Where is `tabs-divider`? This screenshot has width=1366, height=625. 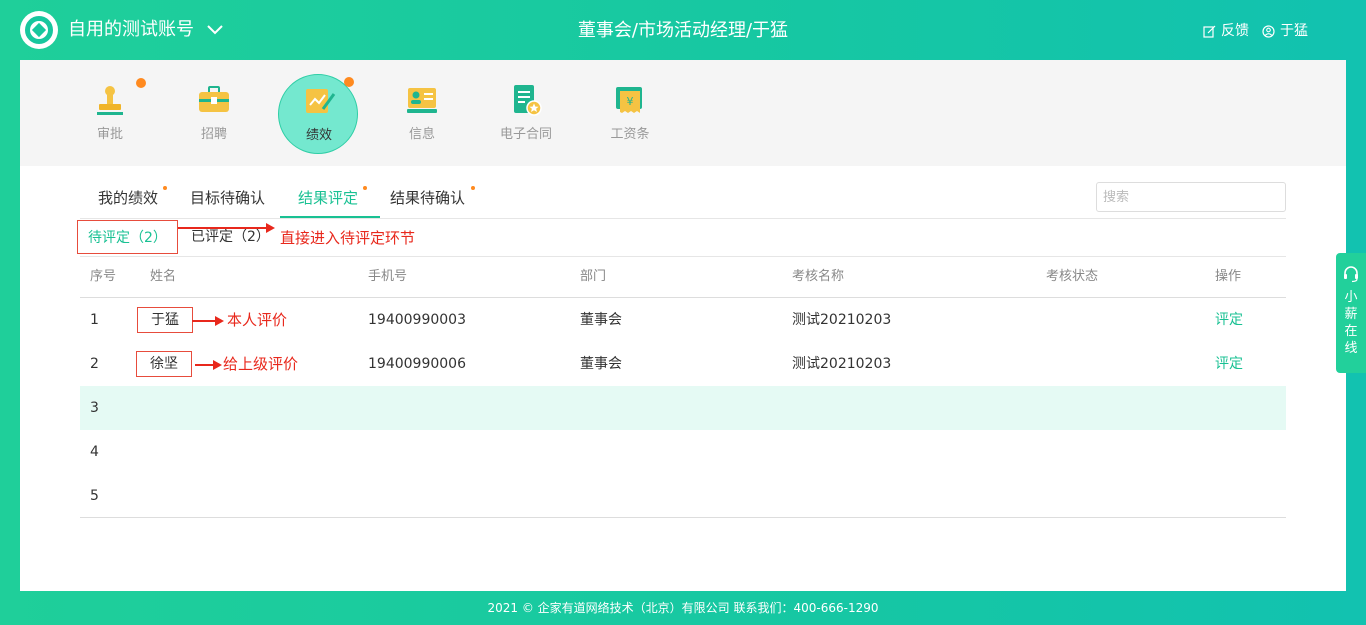 tabs-divider is located at coordinates (683, 218).